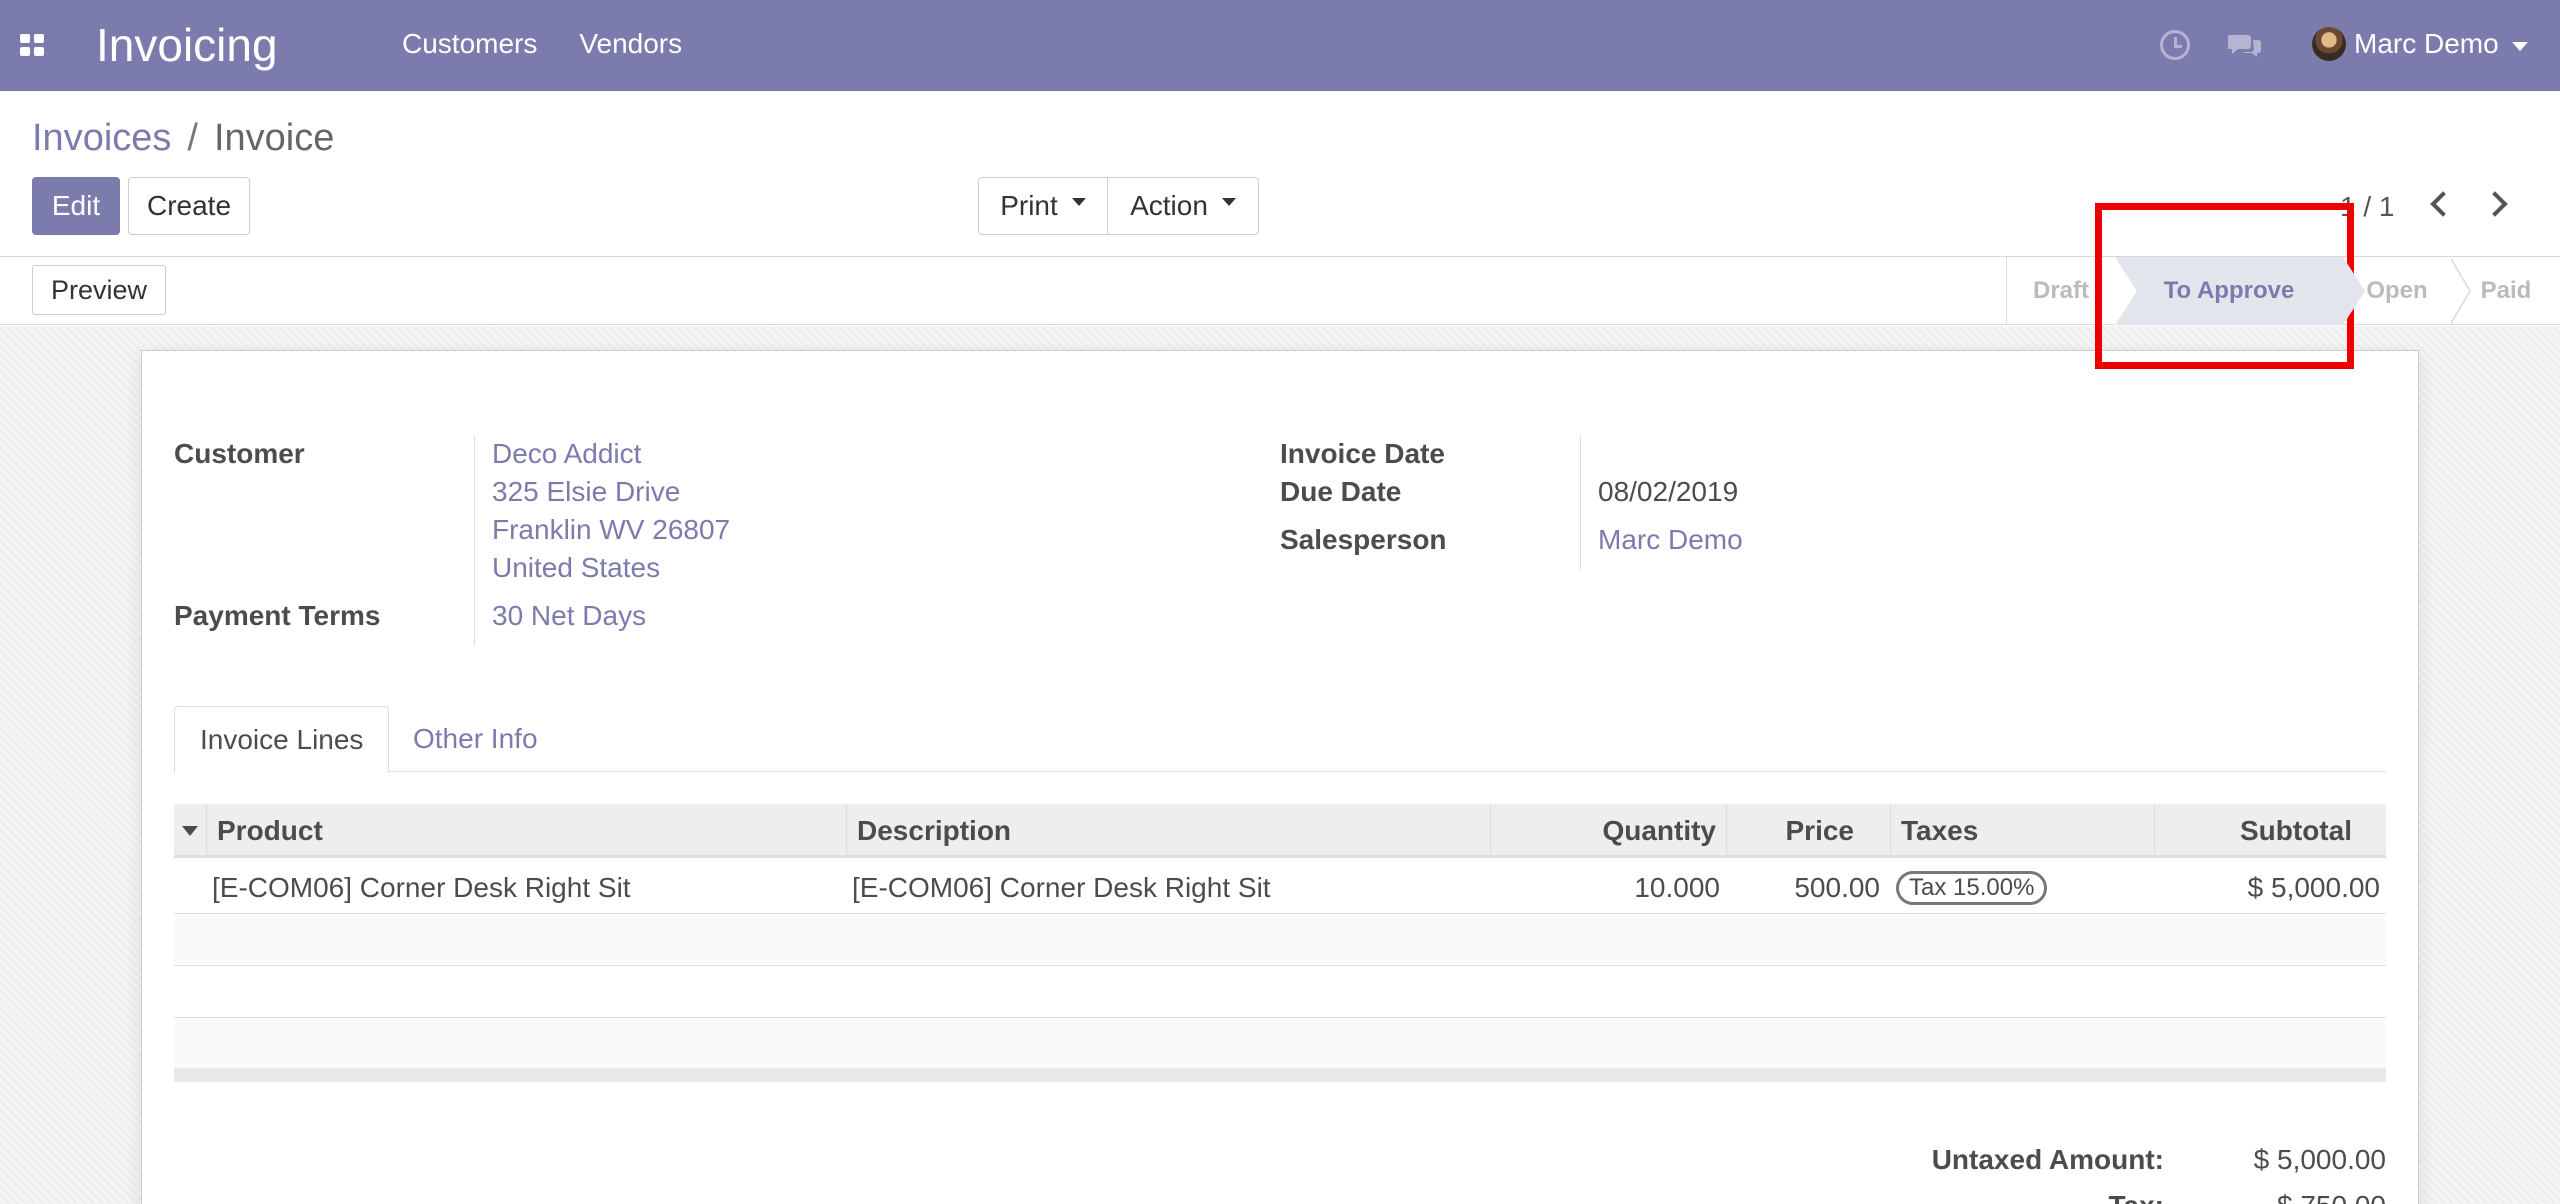  Describe the element at coordinates (1363, 539) in the screenshot. I see `salesperson-label: Salesperson` at that location.